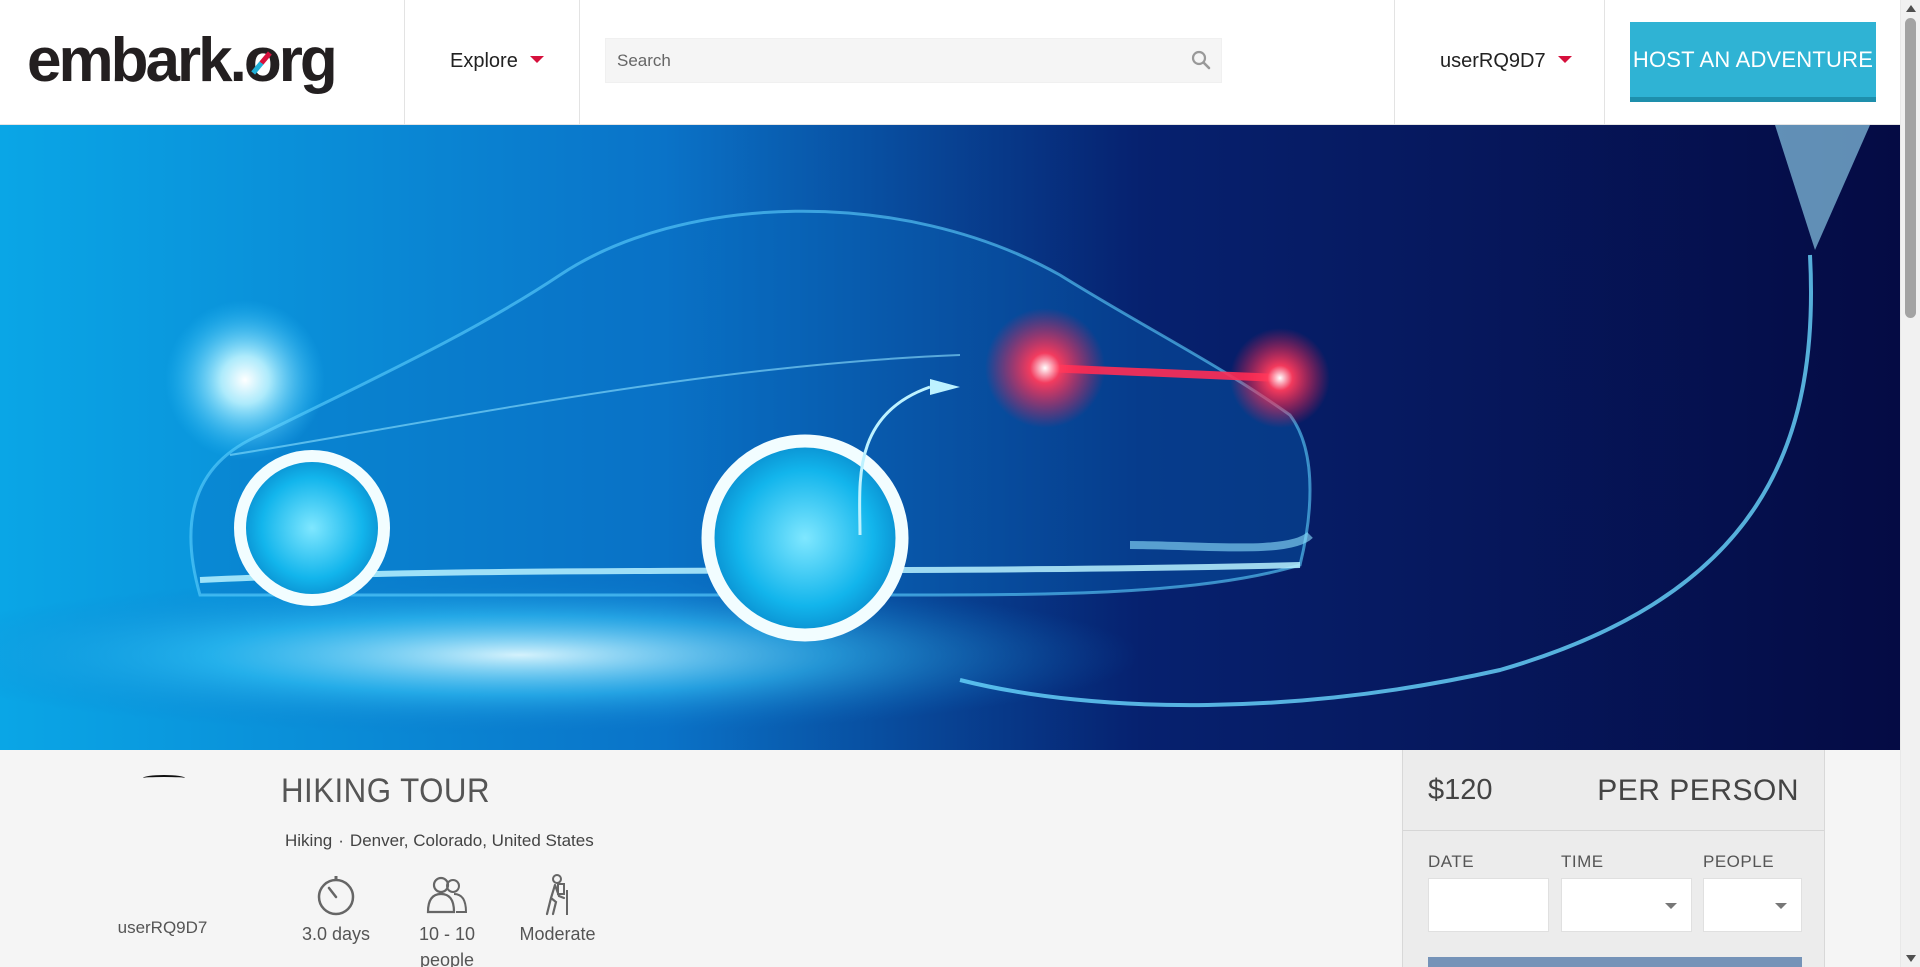 This screenshot has height=967, width=1920. Describe the element at coordinates (1911, 958) in the screenshot. I see `scroll-down-arrow-icon` at that location.